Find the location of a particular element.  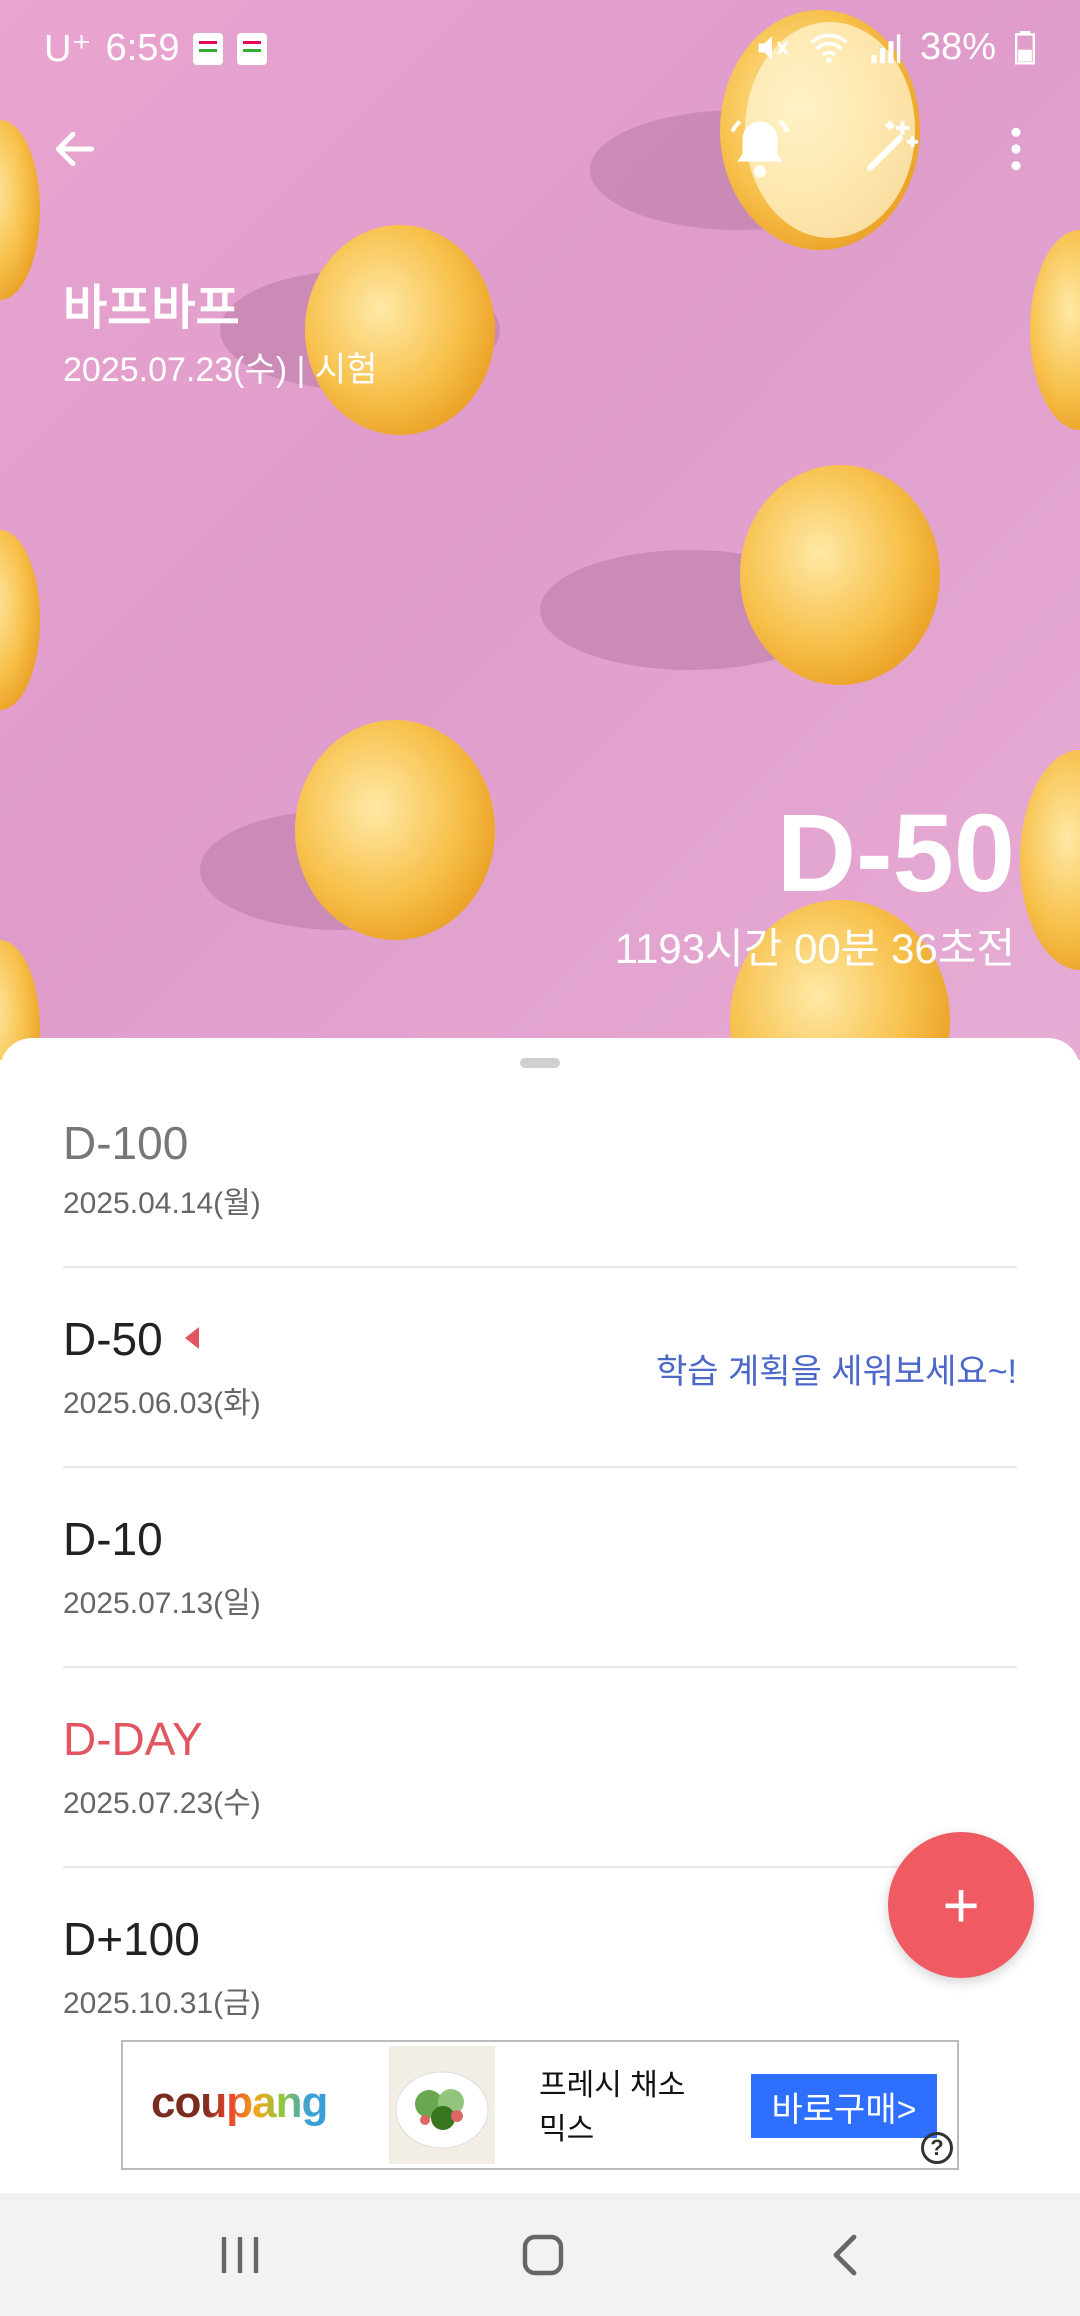

milestone-row: D-10 2025.07.13(일) is located at coordinates (540, 1568).